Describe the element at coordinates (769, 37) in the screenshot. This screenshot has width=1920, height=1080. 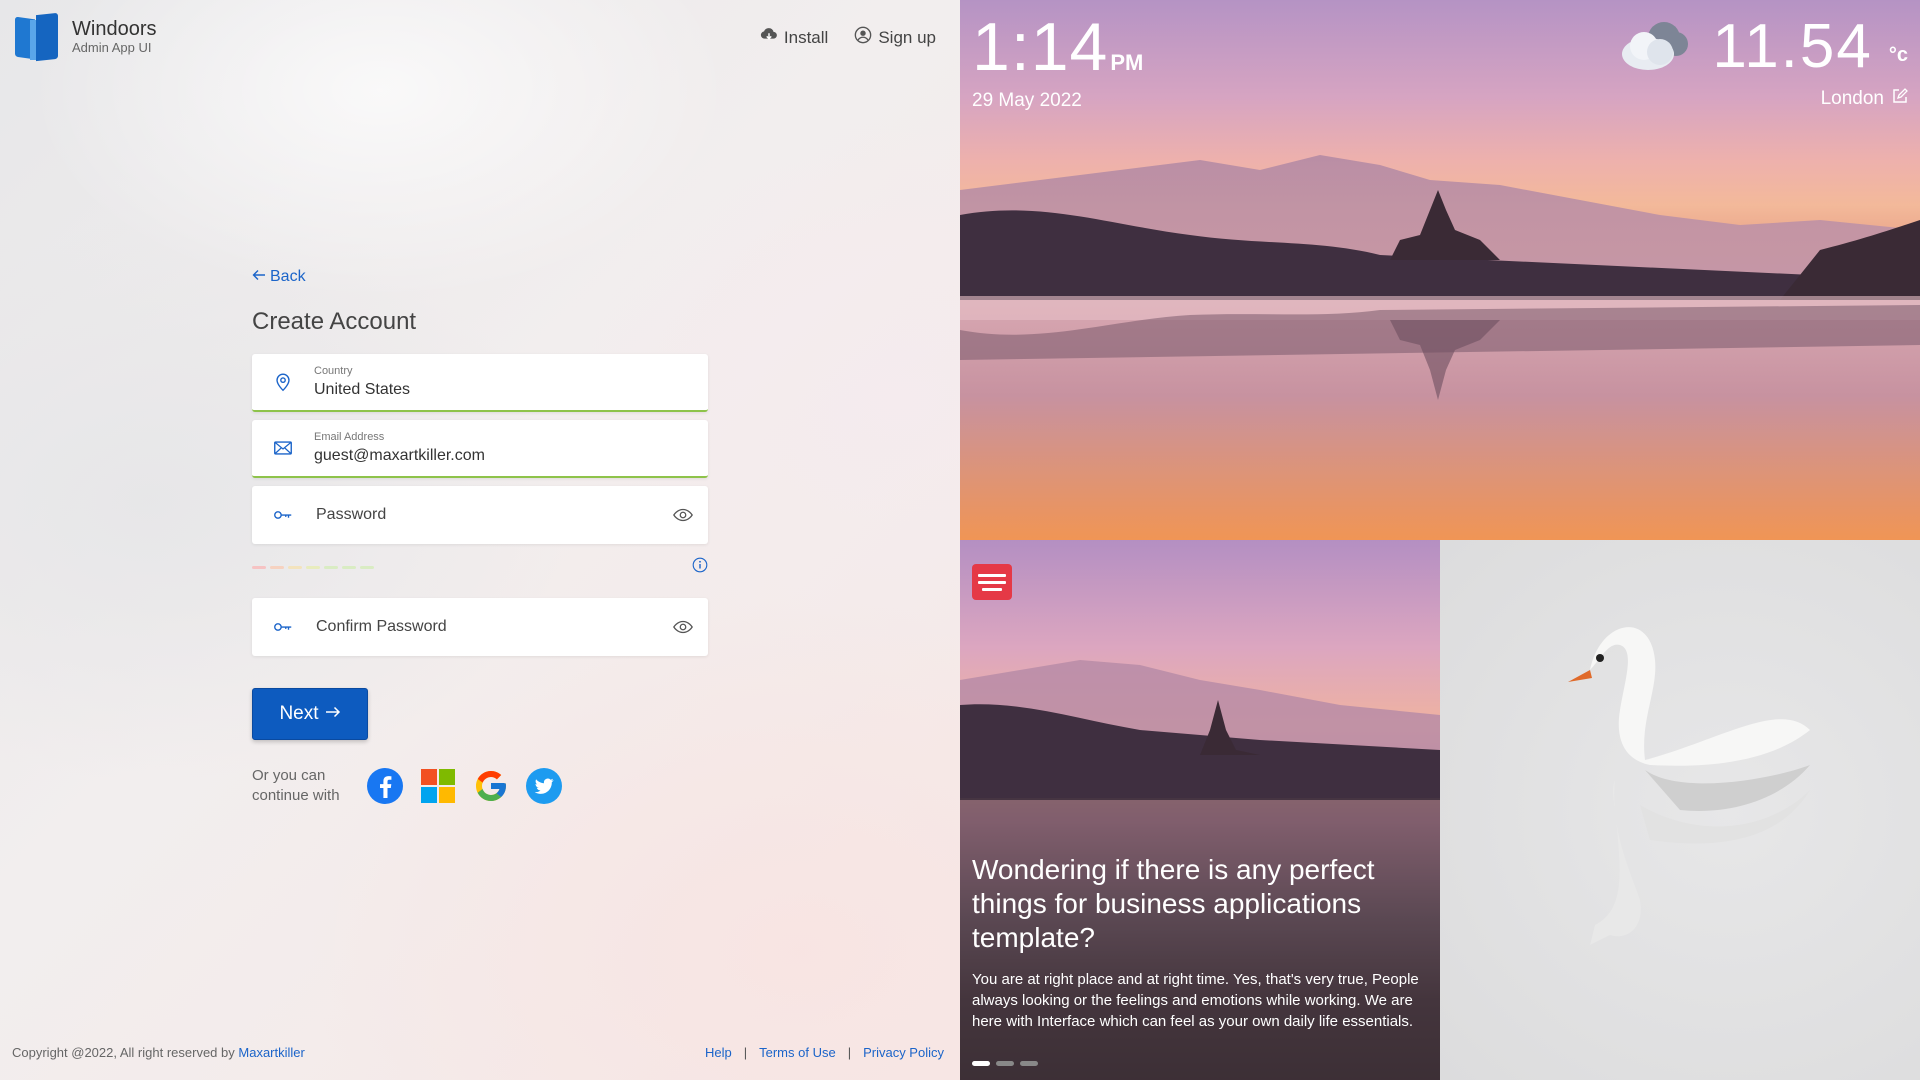
I see `cloud-download-icon` at that location.